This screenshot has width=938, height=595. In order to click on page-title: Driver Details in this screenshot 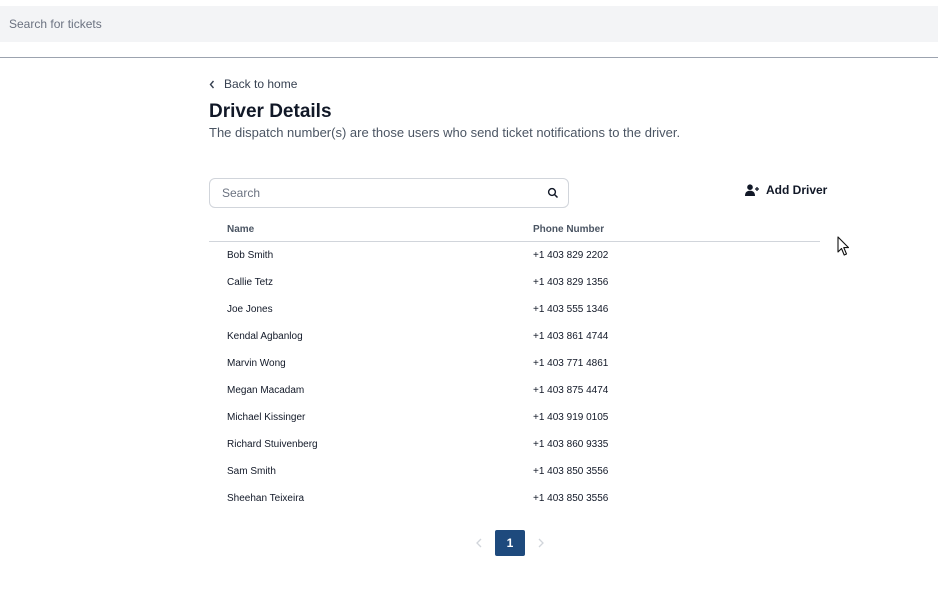, I will do `click(270, 111)`.